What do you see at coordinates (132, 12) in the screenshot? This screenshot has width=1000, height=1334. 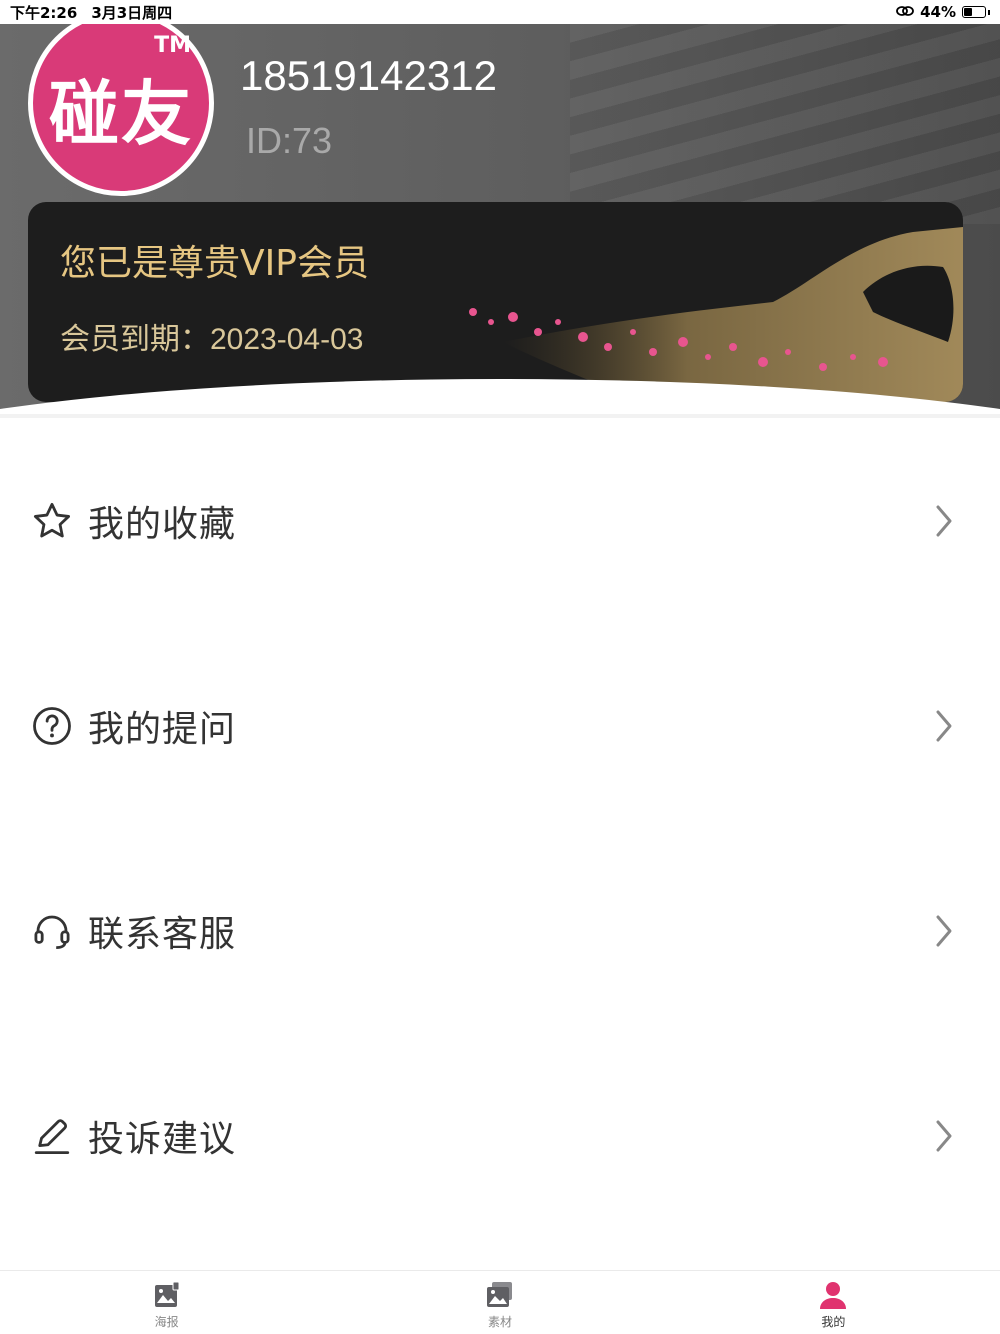 I see `status-date: 3月3日周四` at bounding box center [132, 12].